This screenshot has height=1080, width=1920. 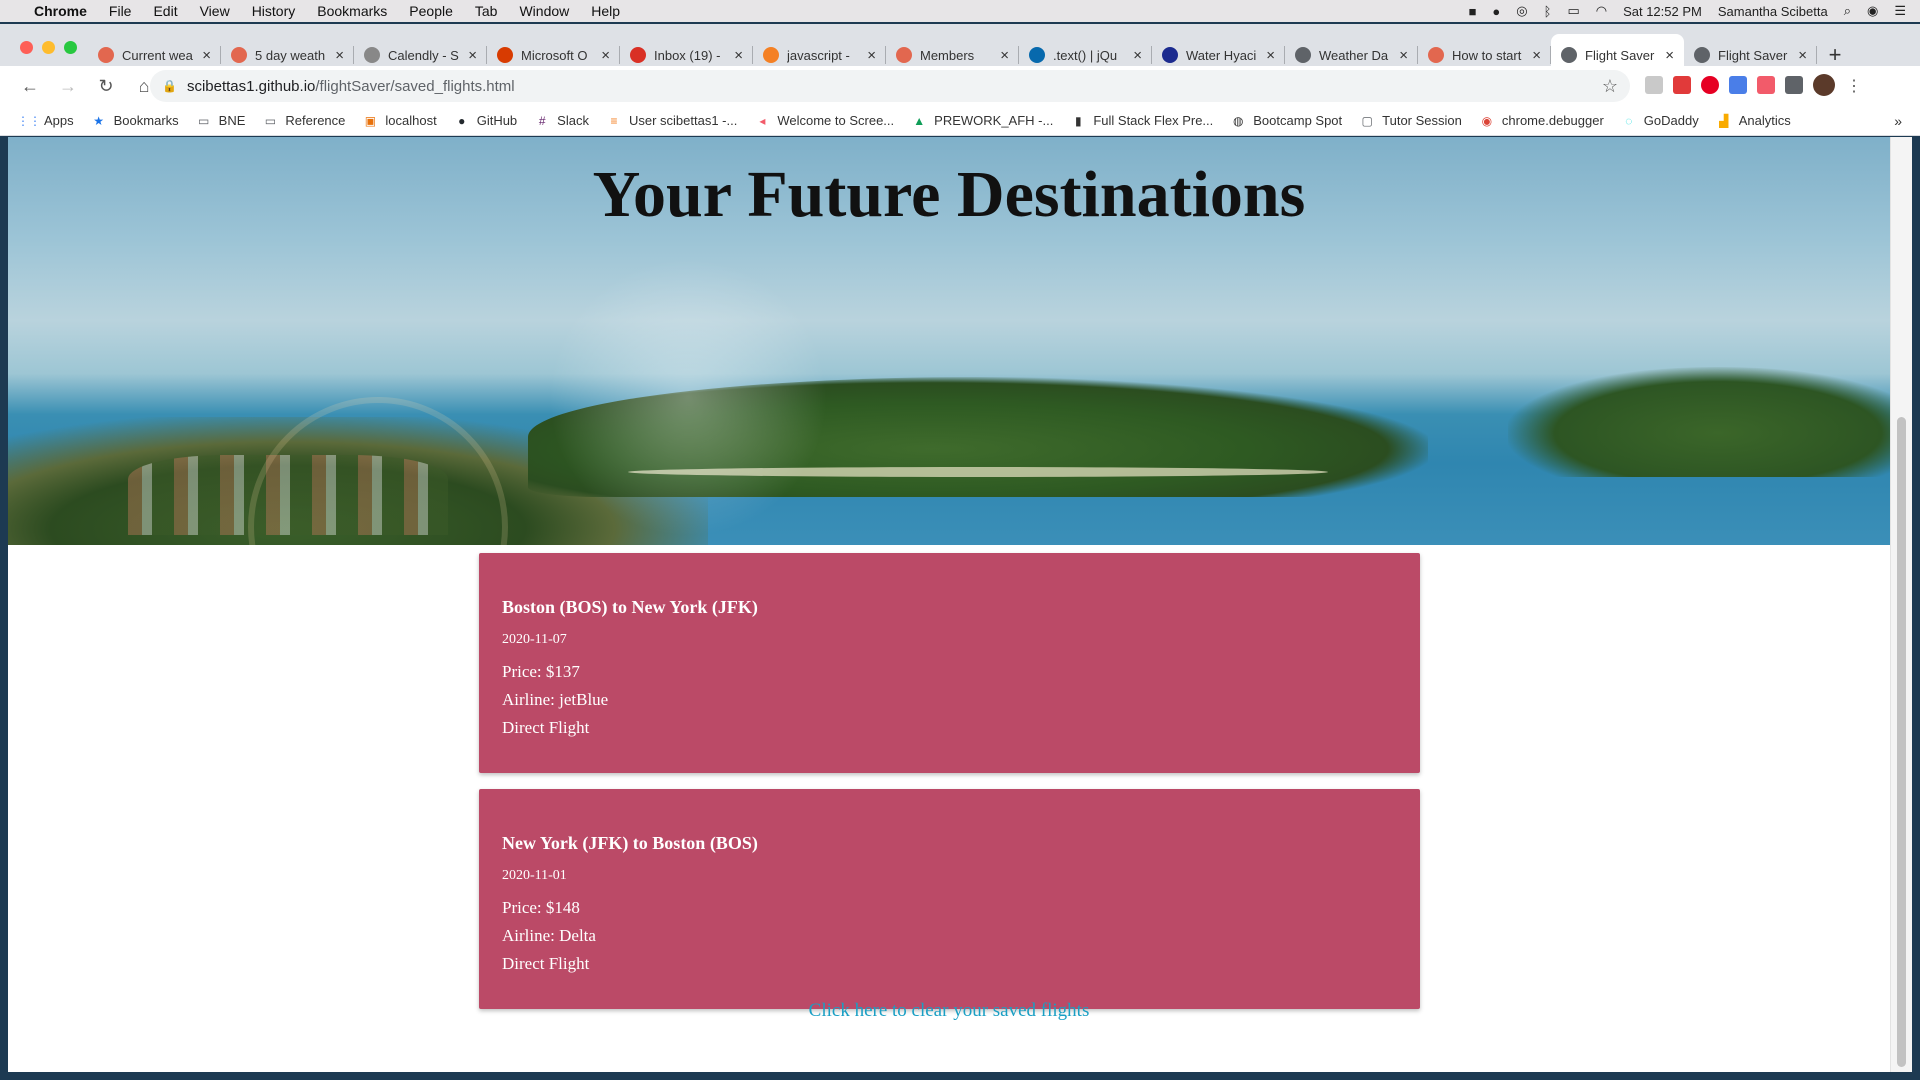 What do you see at coordinates (215, 11) in the screenshot?
I see `menu-view: View` at bounding box center [215, 11].